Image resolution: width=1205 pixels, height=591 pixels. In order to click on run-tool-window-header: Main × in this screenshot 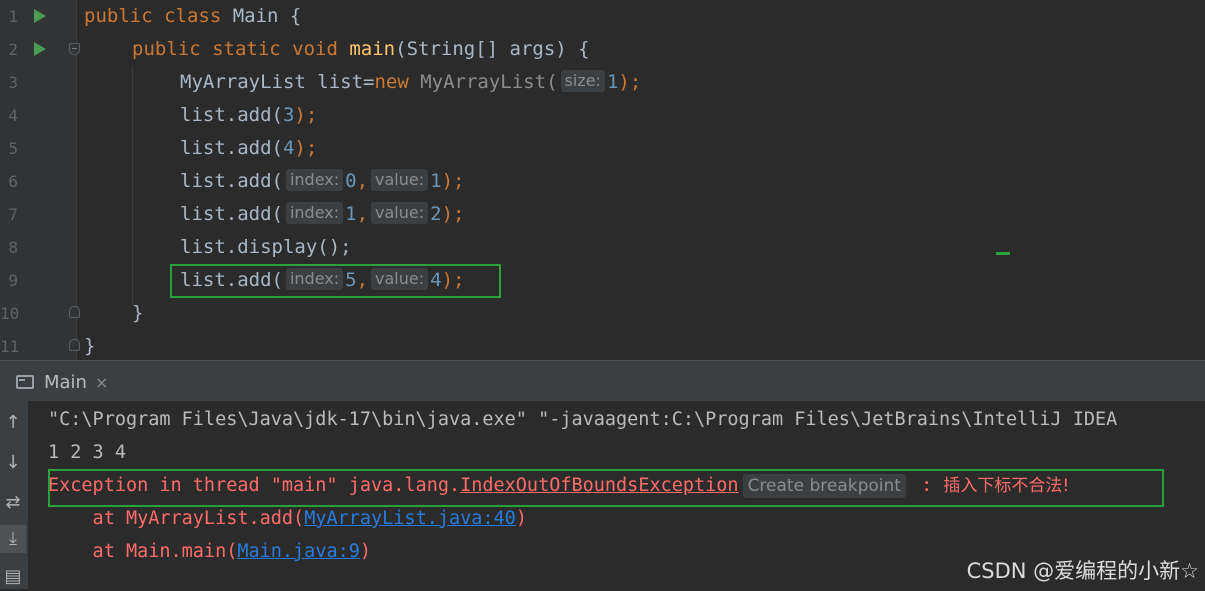, I will do `click(602, 381)`.